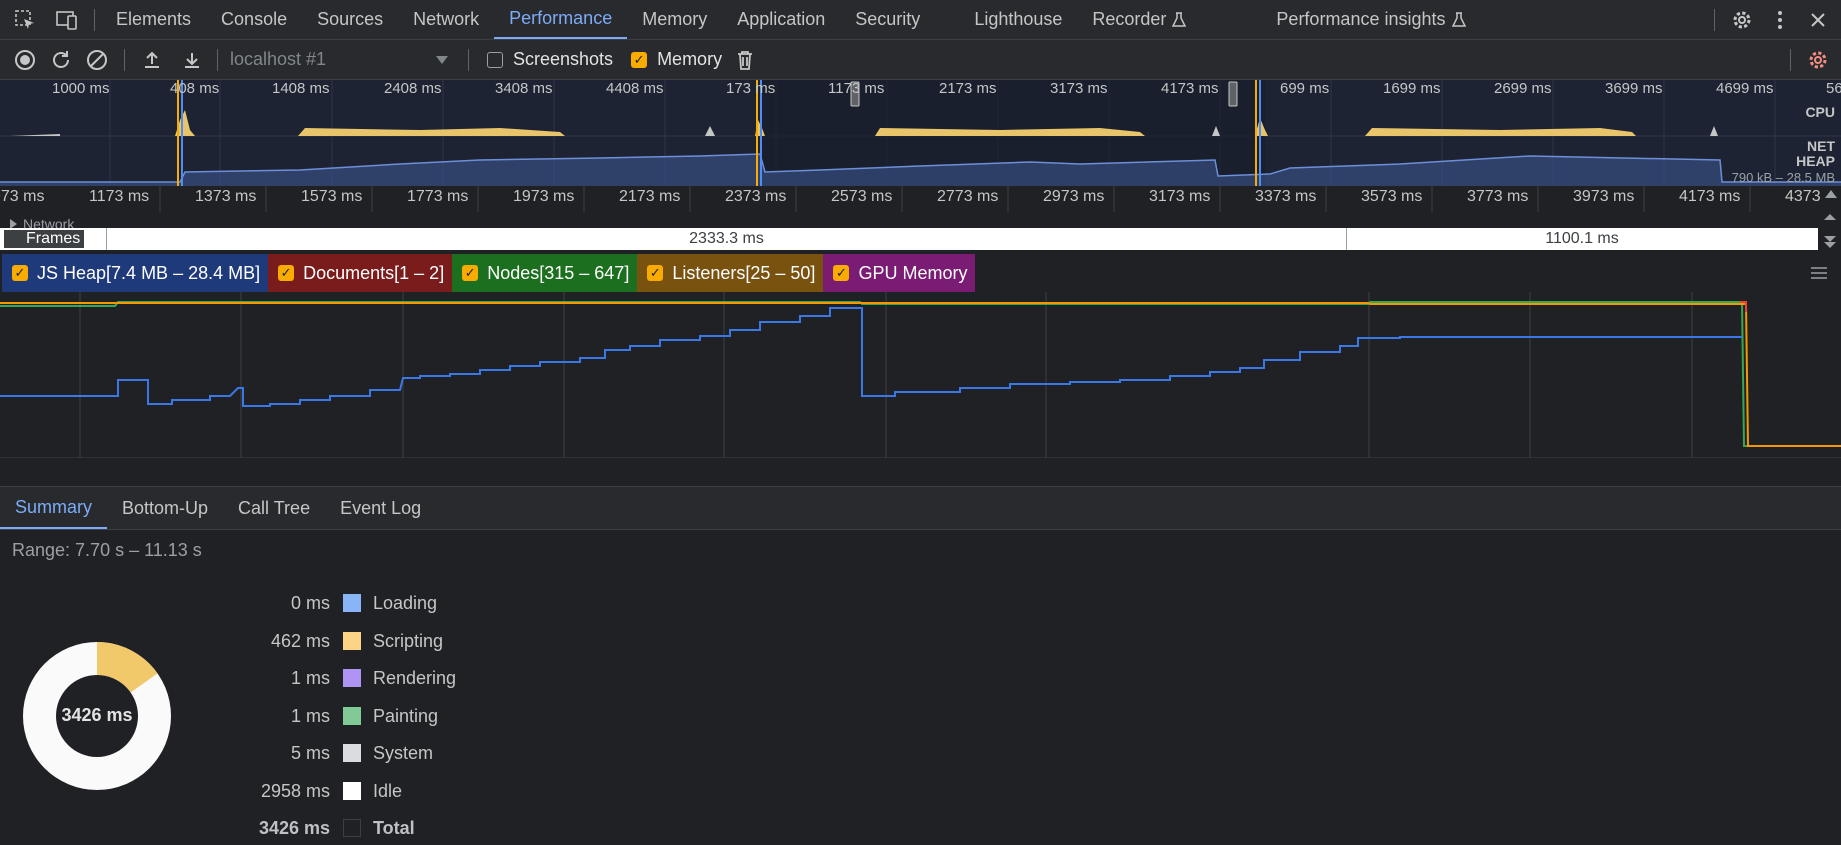 The width and height of the screenshot is (1841, 845). What do you see at coordinates (406, 715) in the screenshot?
I see `legend-label: Painting` at bounding box center [406, 715].